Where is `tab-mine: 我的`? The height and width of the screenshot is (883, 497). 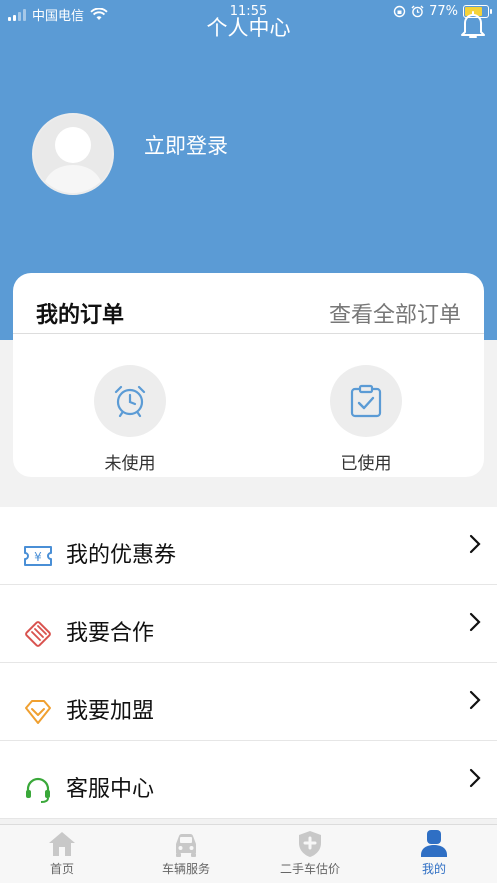
tab-mine: 我的 is located at coordinates (434, 854).